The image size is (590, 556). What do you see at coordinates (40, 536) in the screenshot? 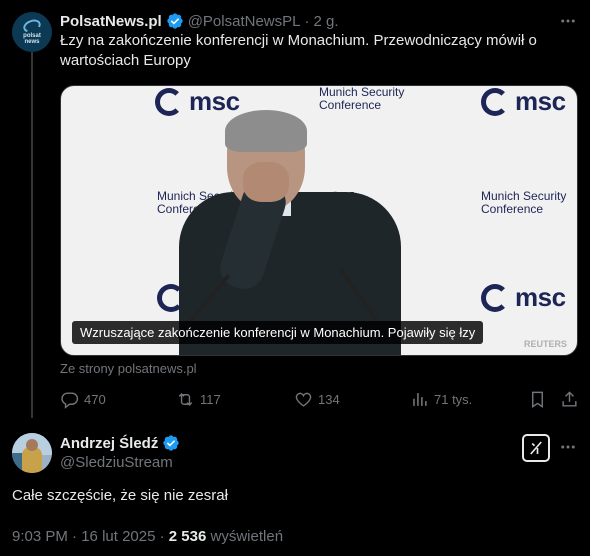
I see `reply-time: 9:03 PM` at bounding box center [40, 536].